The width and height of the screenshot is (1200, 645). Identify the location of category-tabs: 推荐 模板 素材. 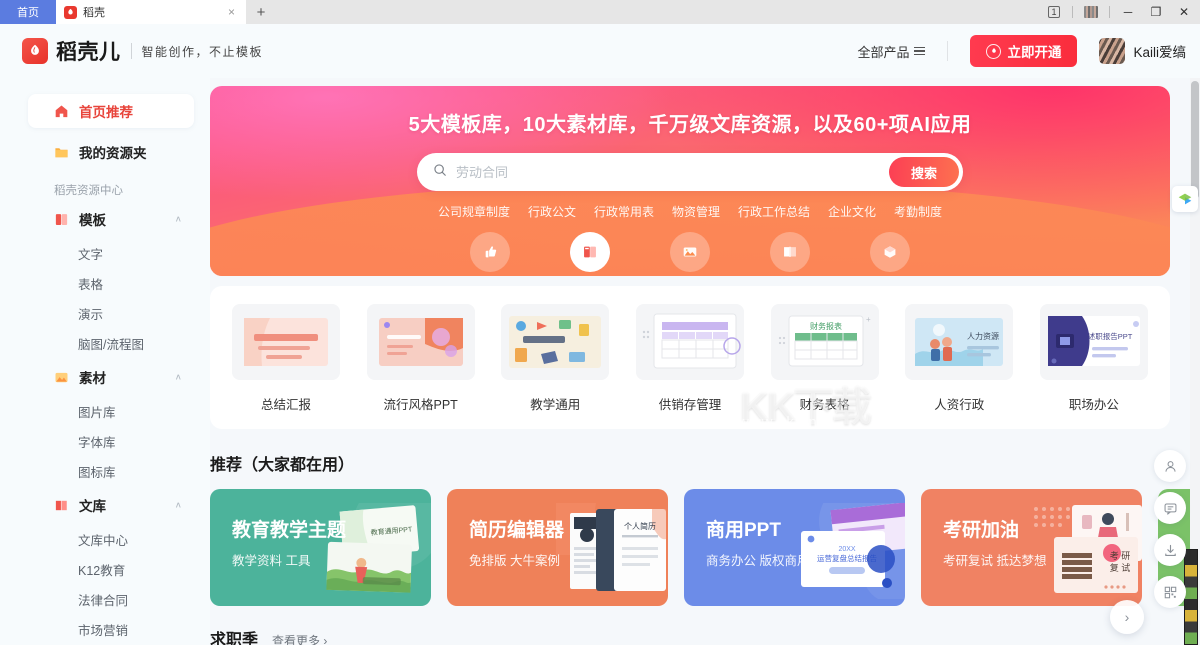
(690, 254).